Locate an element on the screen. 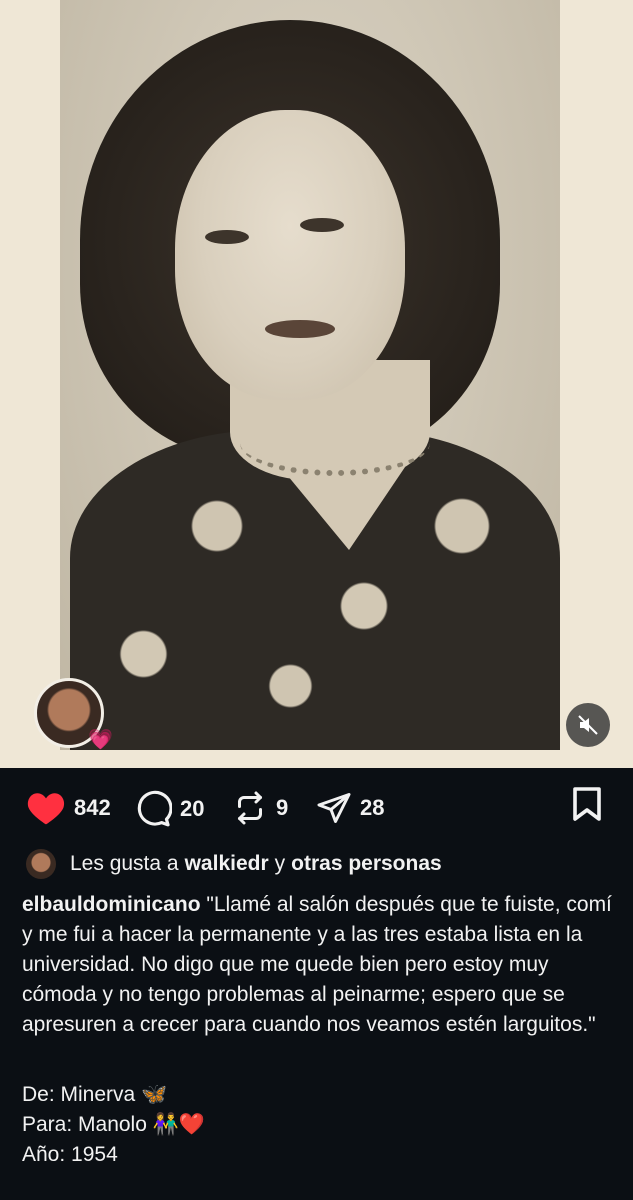  liked-by-line: Les gusta a walkiedr y otras personas is located at coordinates (237, 864).